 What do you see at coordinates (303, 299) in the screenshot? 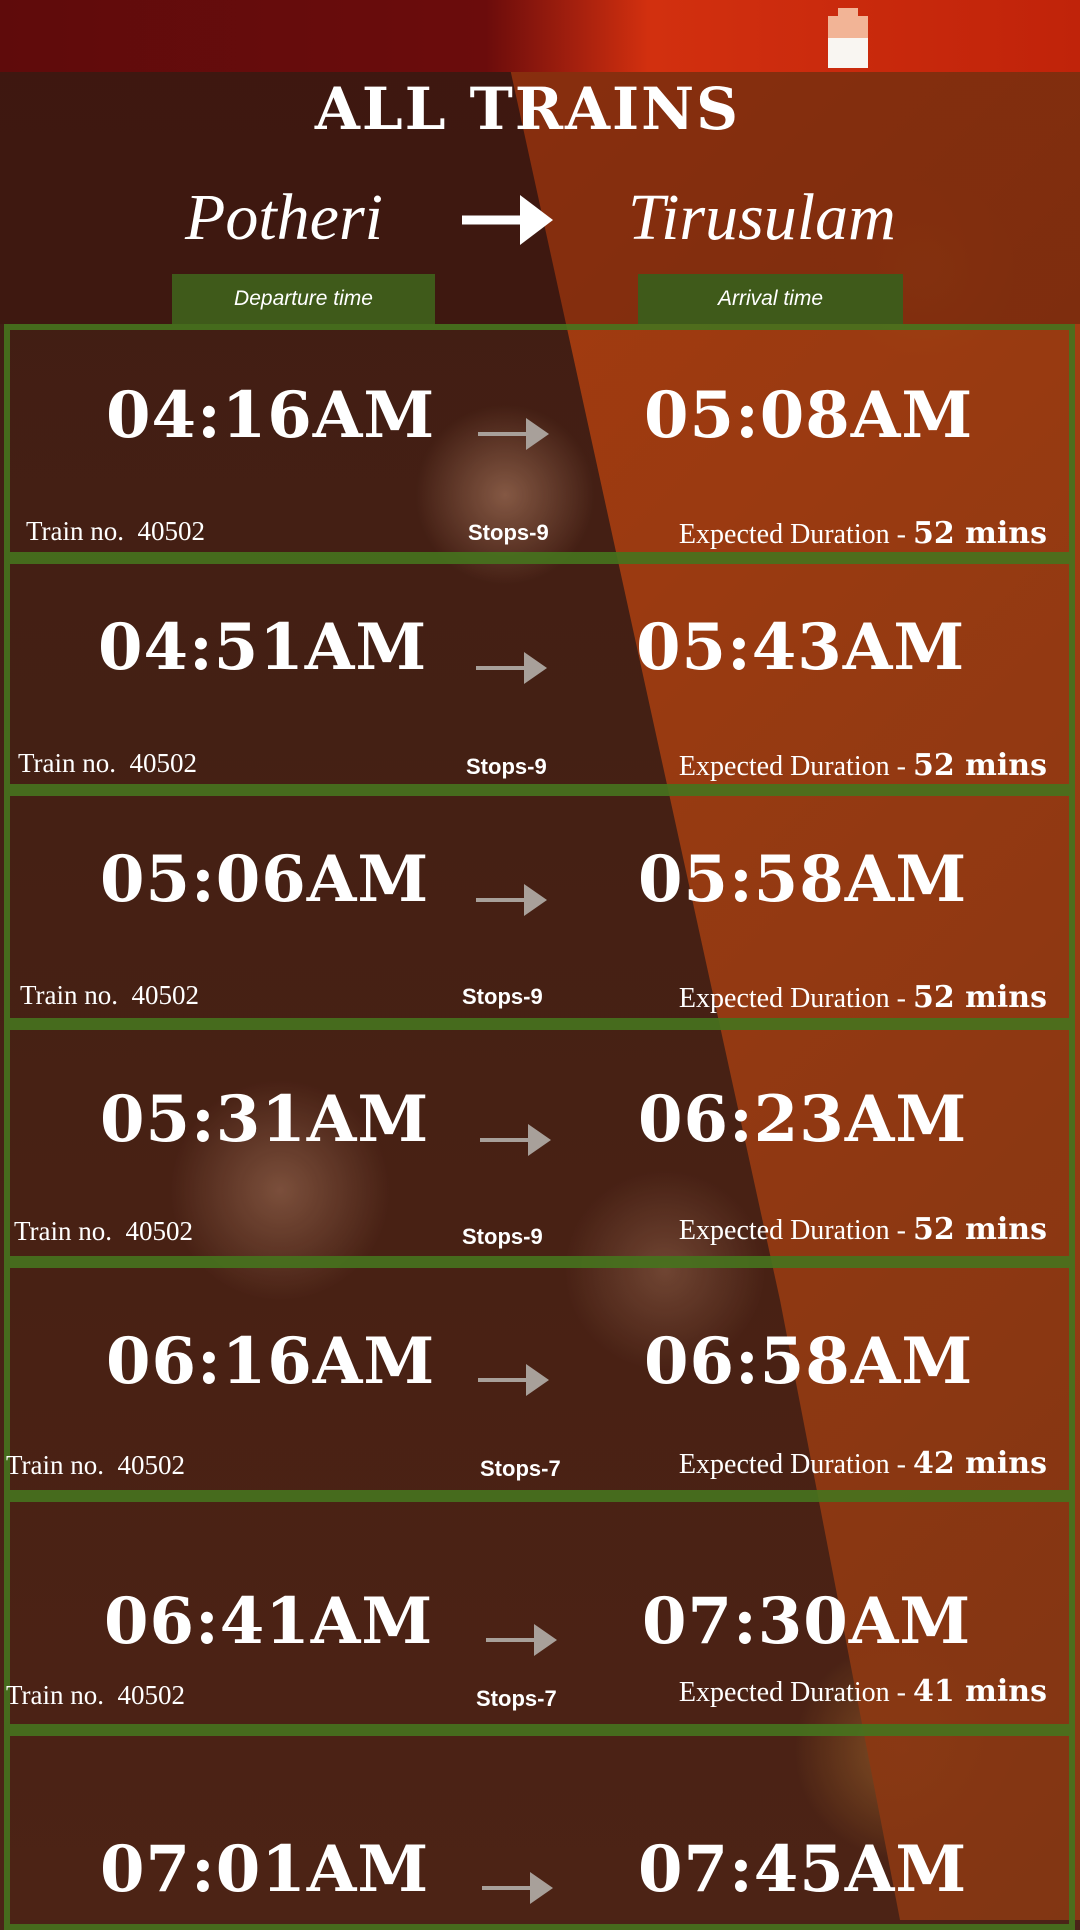
I see `departure-time-label: Departure time` at bounding box center [303, 299].